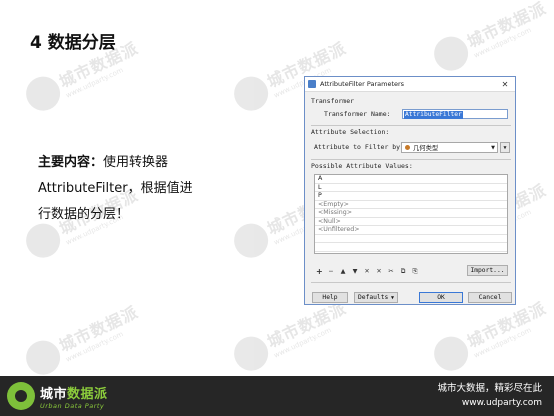 The image size is (554, 416). Describe the element at coordinates (505, 84) in the screenshot. I see `close-icon: ✕` at that location.